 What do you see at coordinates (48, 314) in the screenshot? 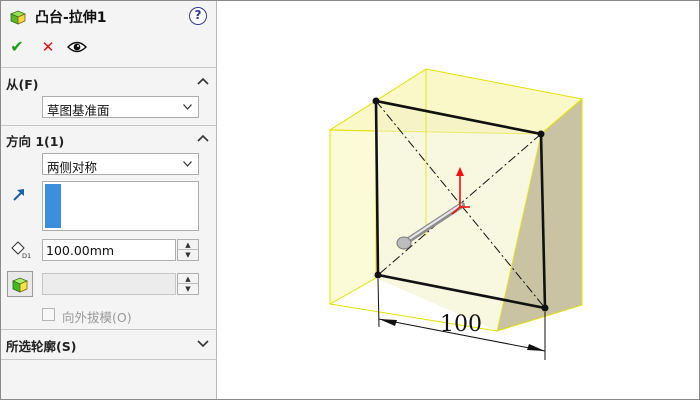
I see `draft-outward-checkbox` at bounding box center [48, 314].